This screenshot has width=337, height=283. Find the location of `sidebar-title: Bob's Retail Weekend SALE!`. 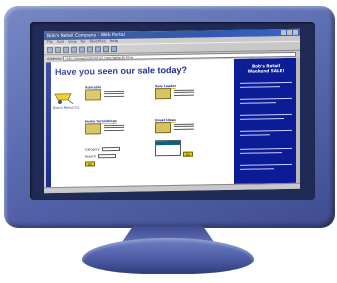

sidebar-title: Bob's Retail Weekend SALE! is located at coordinates (266, 68).